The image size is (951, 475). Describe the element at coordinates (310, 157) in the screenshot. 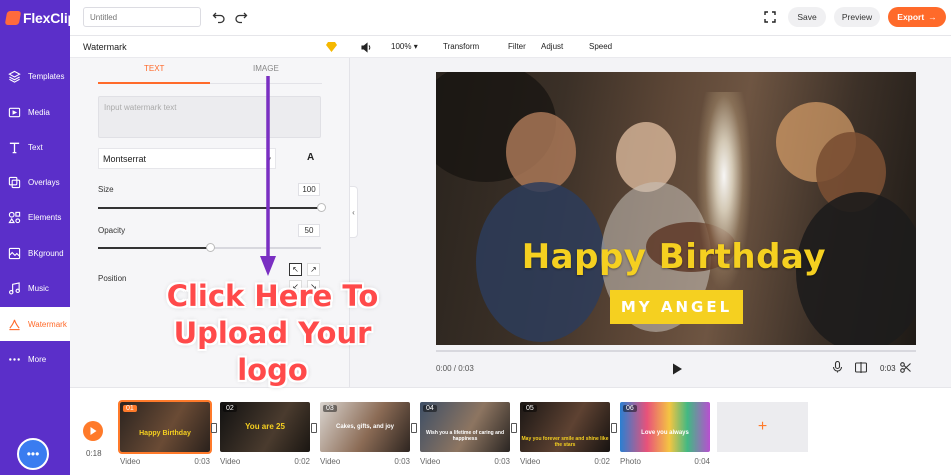

I see `font-style-button: A` at that location.